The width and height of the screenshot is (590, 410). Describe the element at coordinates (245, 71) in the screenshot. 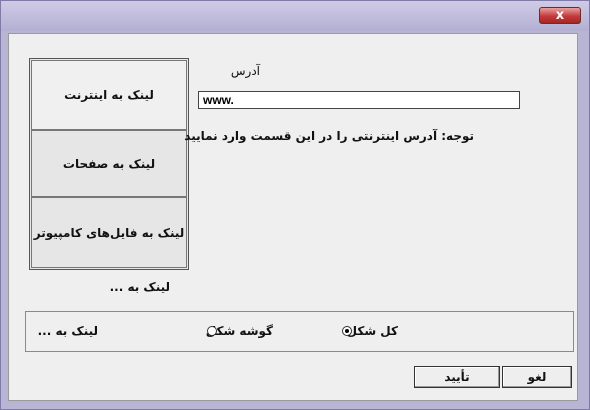

I see `address-label: آدرس` at that location.